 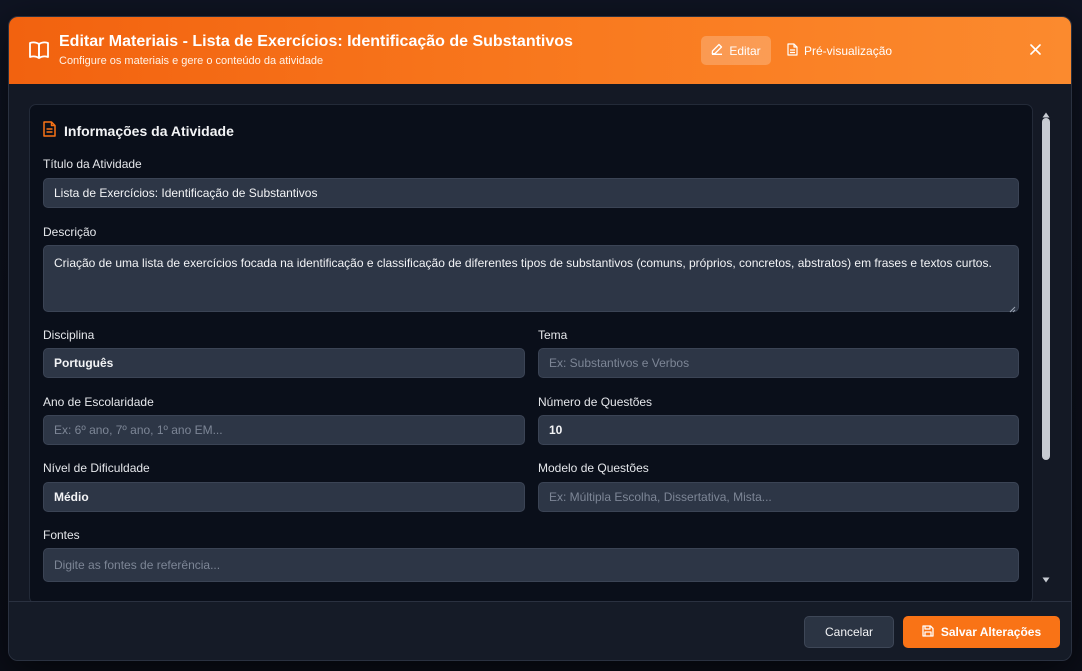 What do you see at coordinates (70, 232) in the screenshot?
I see `description-label: Descrição` at bounding box center [70, 232].